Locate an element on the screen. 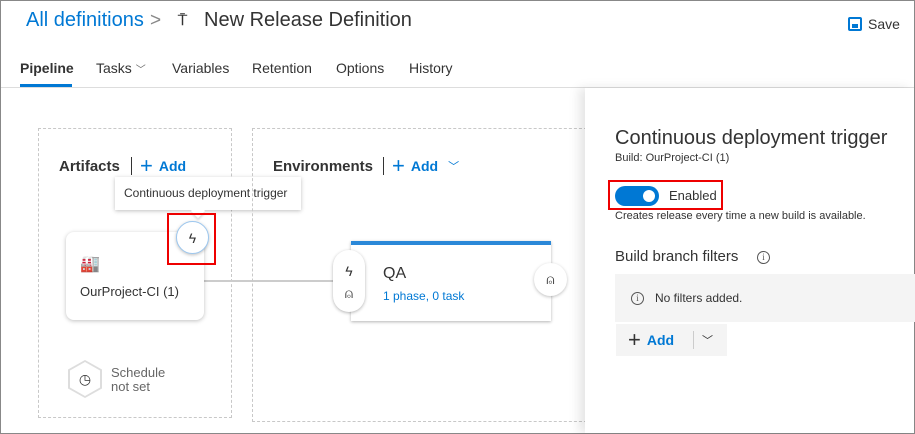  build-icon: 🏭 is located at coordinates (90, 264).